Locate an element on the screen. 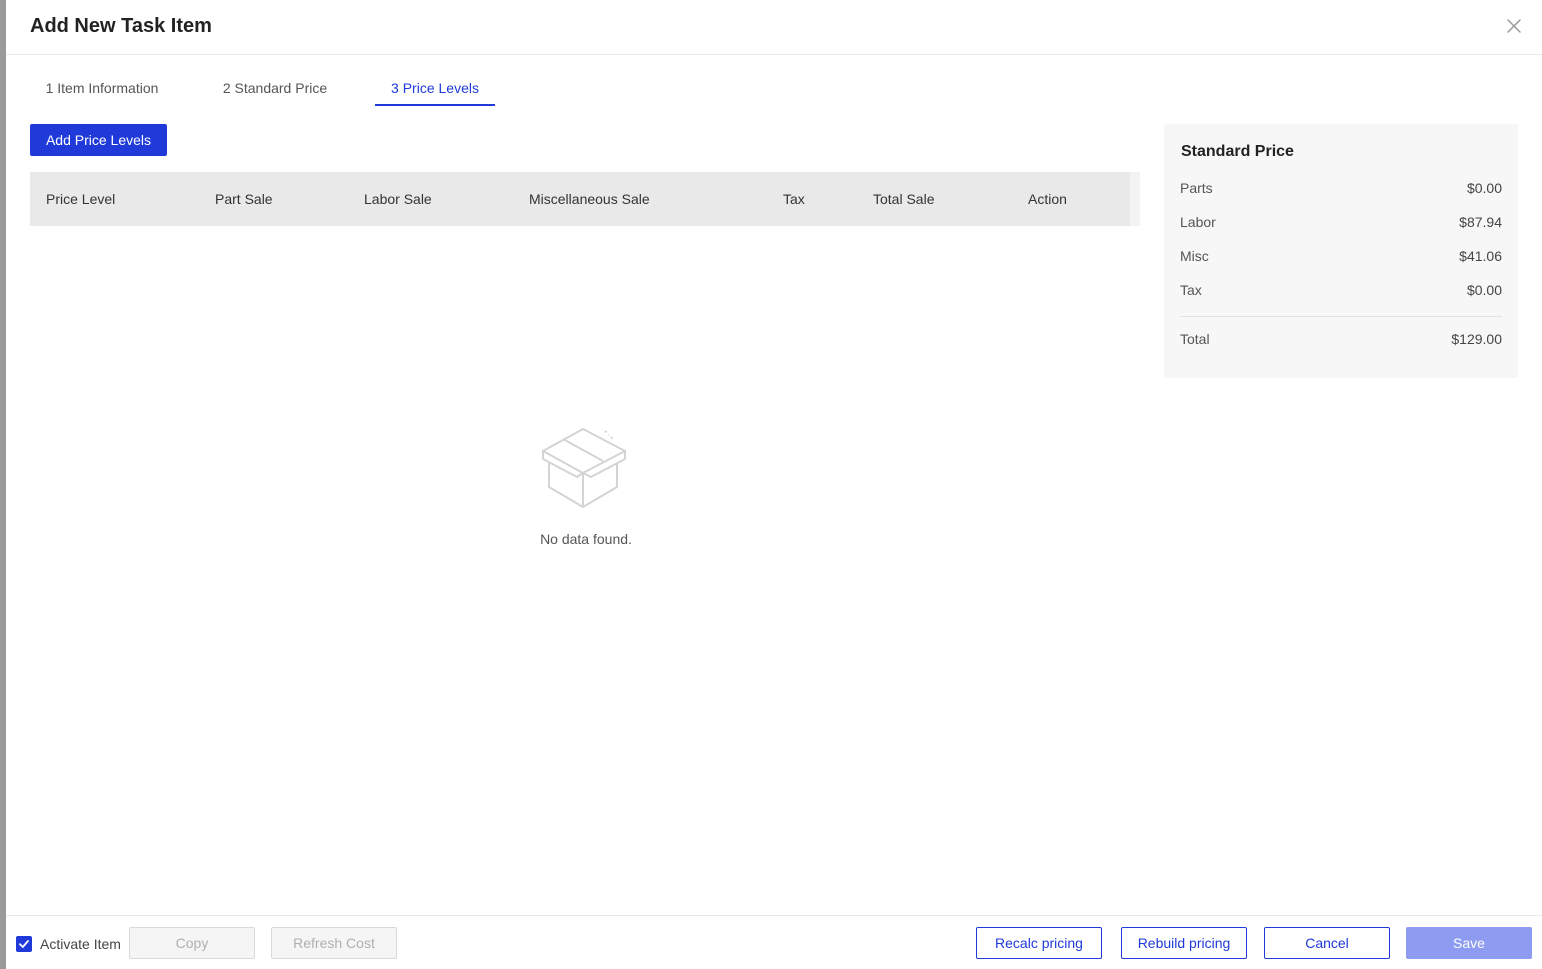 The width and height of the screenshot is (1542, 969). summary-row-misc: Misc $41.06 is located at coordinates (1341, 256).